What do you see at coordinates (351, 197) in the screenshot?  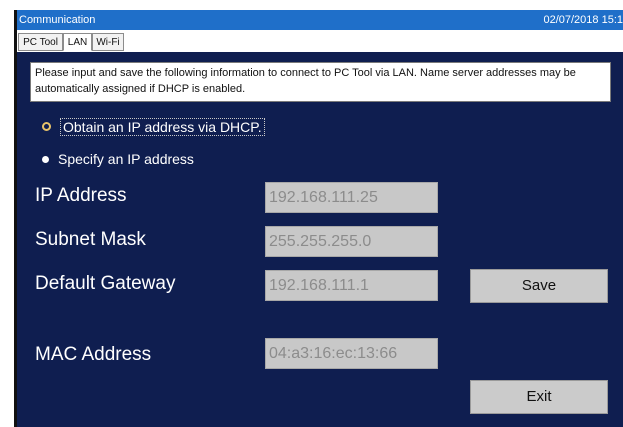 I see `ip-address-field: 192.168.111.25` at bounding box center [351, 197].